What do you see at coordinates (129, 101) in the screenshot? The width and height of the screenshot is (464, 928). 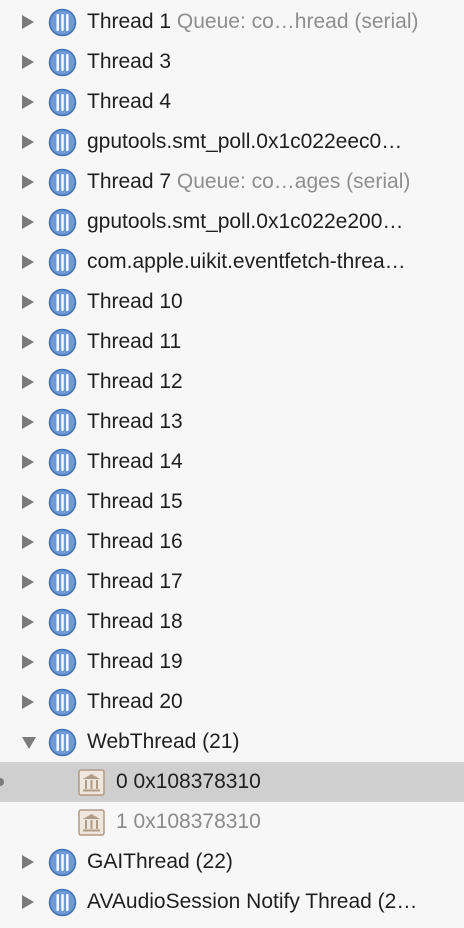 I see `thread-name: Thread 4` at bounding box center [129, 101].